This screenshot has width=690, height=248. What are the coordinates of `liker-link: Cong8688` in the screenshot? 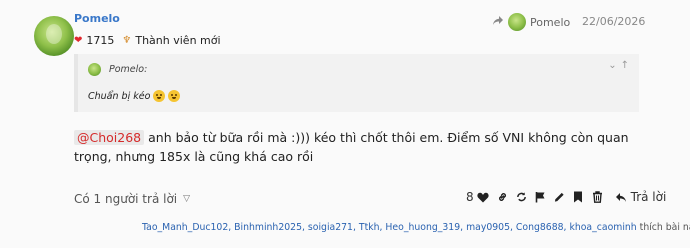 It's located at (540, 227).